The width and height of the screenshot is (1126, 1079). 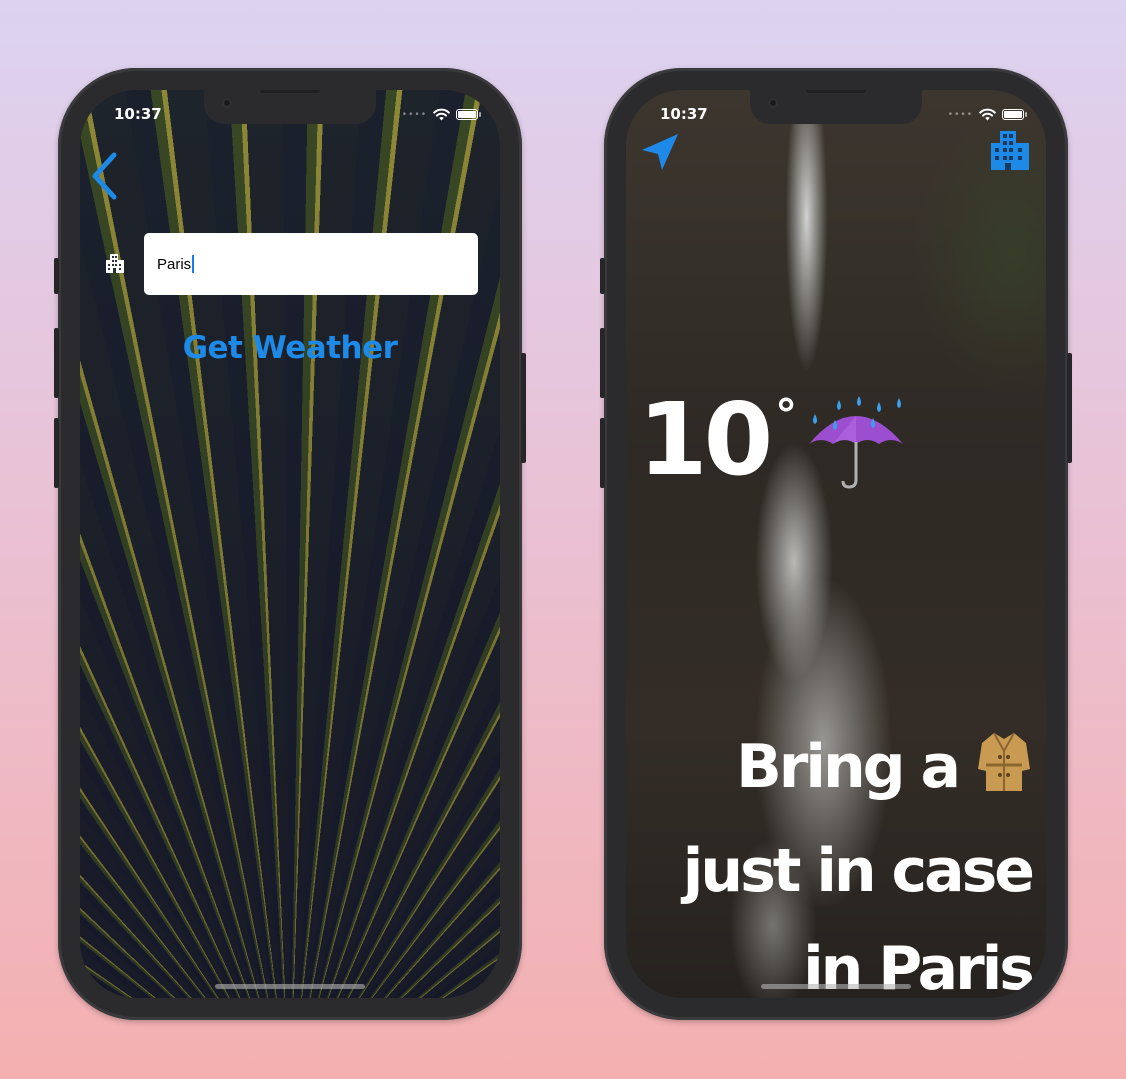 I want to click on coat-icon, so click(x=1004, y=773).